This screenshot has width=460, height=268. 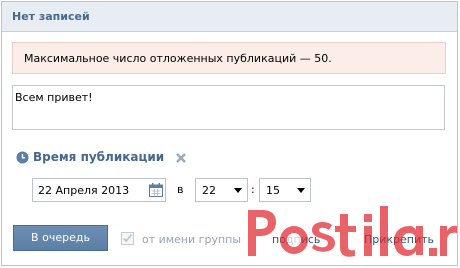 I want to click on hour-value: 22, so click(x=209, y=190).